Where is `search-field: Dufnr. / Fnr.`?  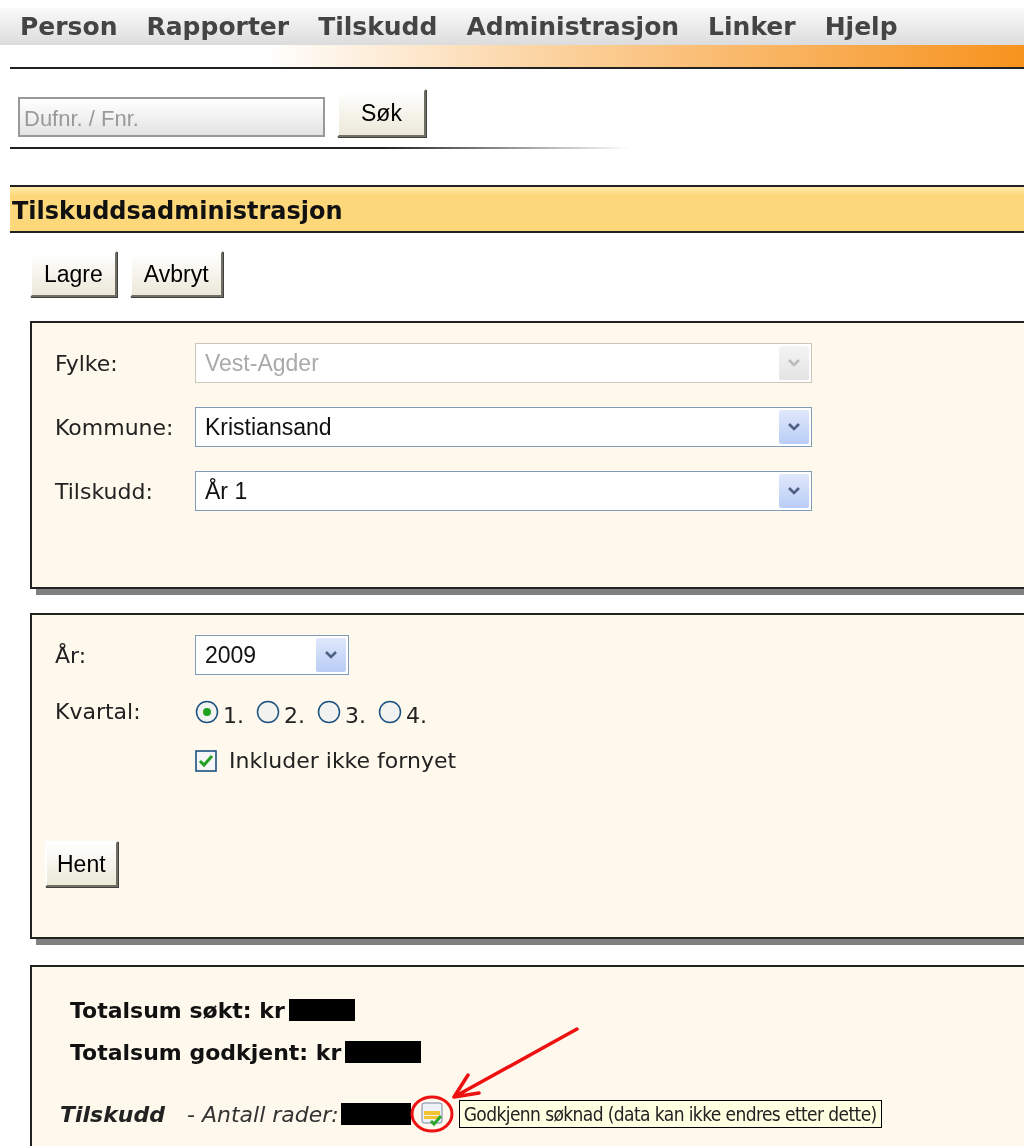
search-field: Dufnr. / Fnr. is located at coordinates (171, 117).